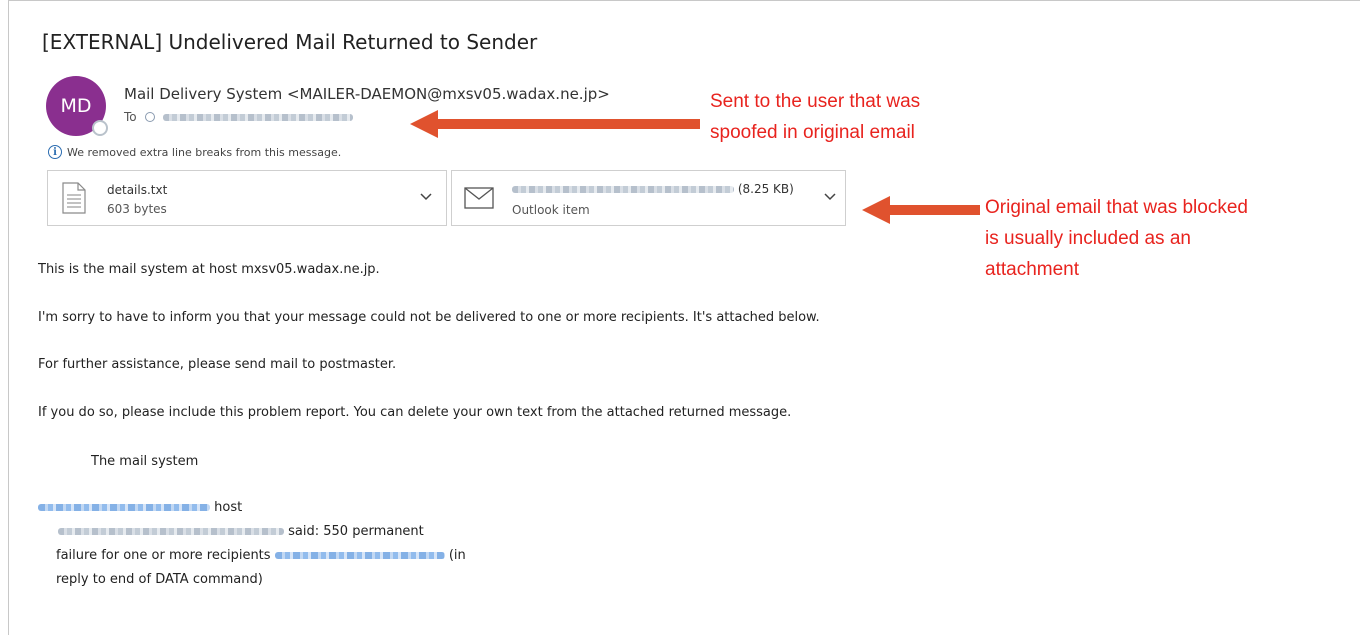 Image resolution: width=1360 pixels, height=635 pixels. What do you see at coordinates (130, 117) in the screenshot?
I see `to-label: To` at bounding box center [130, 117].